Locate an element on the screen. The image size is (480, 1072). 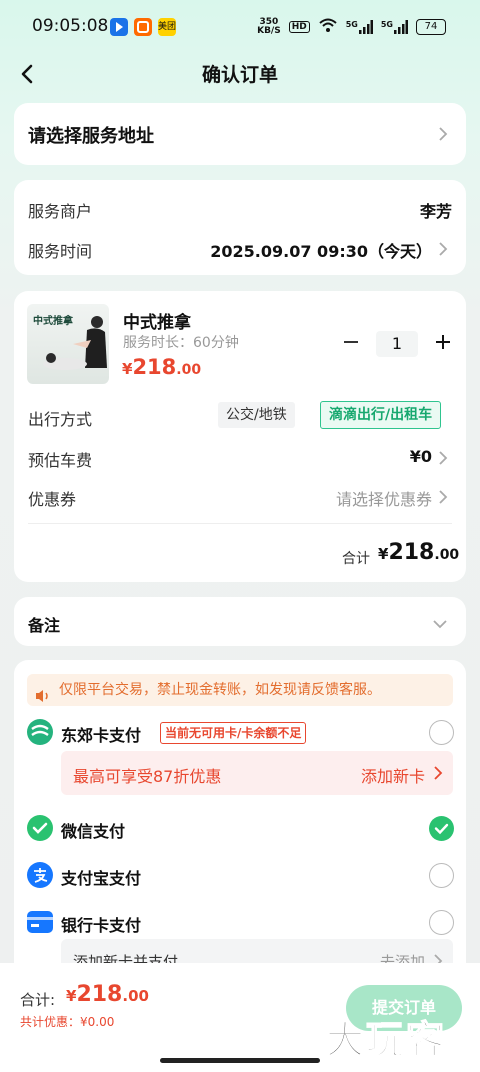
payment-label-alipay: 支付宝支付 is located at coordinates (101, 878).